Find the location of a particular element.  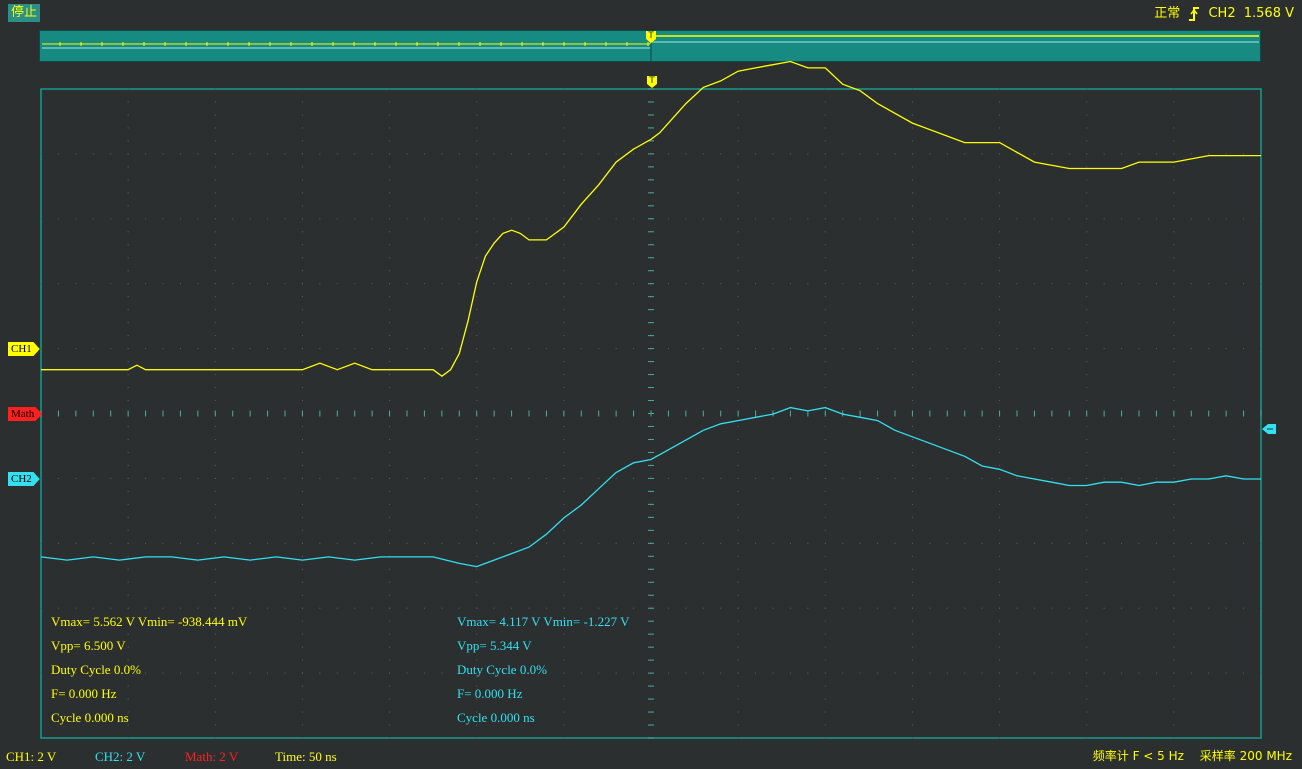

math-scale: Math: 2 V is located at coordinates (211, 756).